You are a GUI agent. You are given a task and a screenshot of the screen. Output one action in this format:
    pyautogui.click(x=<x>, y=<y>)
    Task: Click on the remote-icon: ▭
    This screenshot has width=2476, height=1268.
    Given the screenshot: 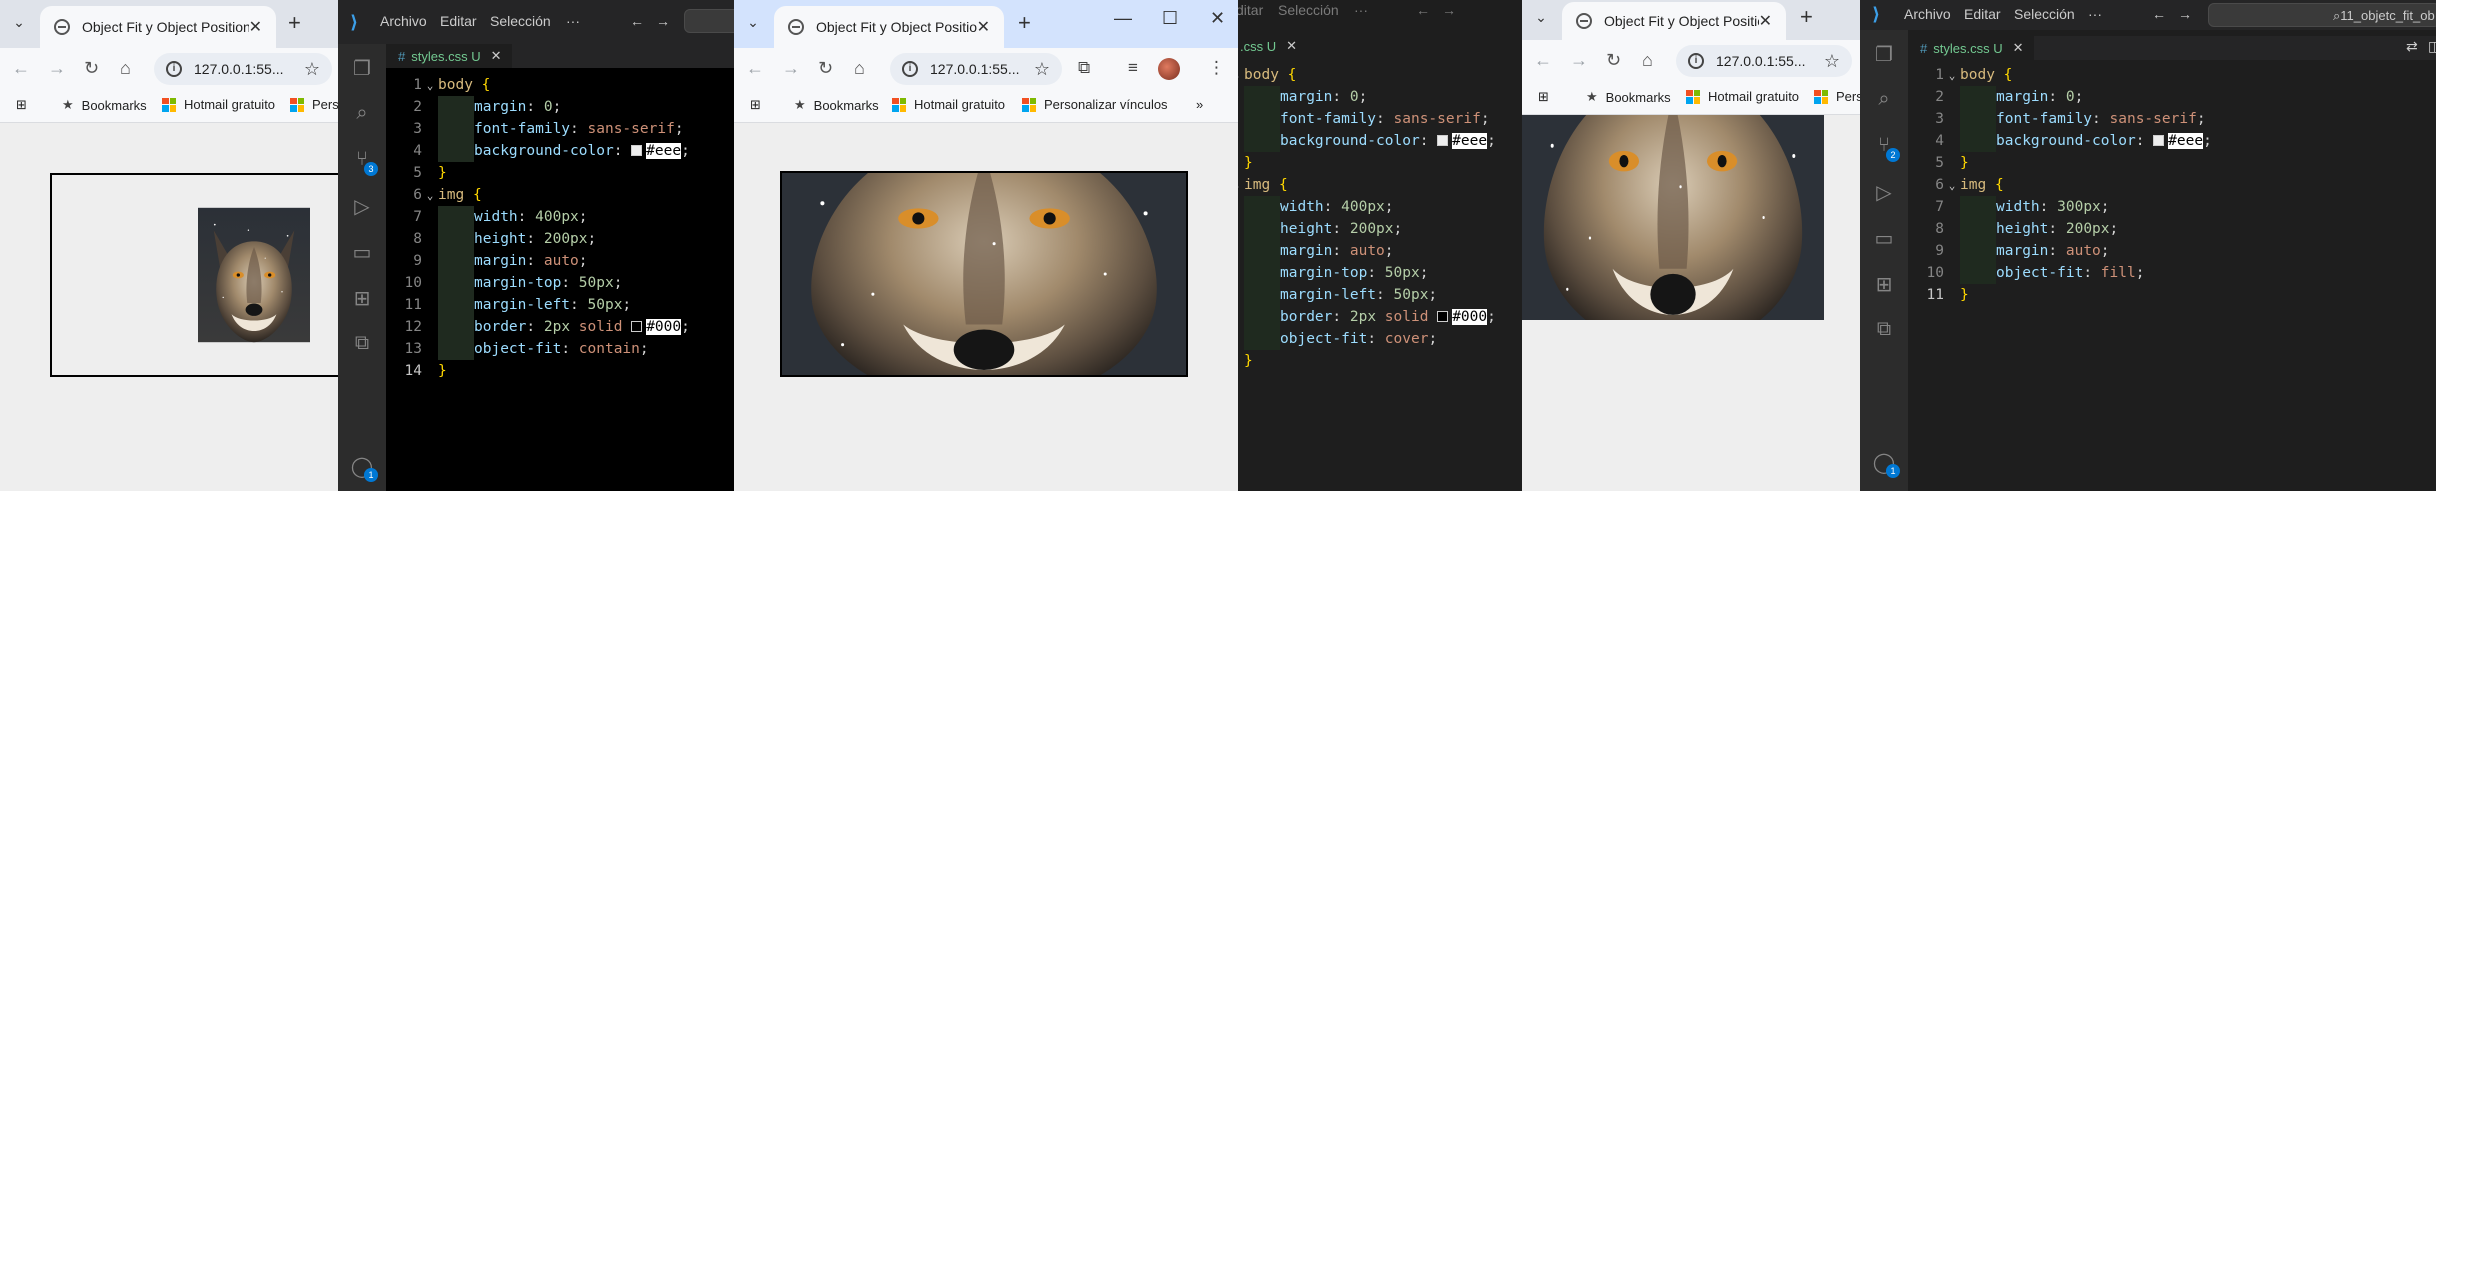 What is the action you would take?
    pyautogui.click(x=362, y=252)
    